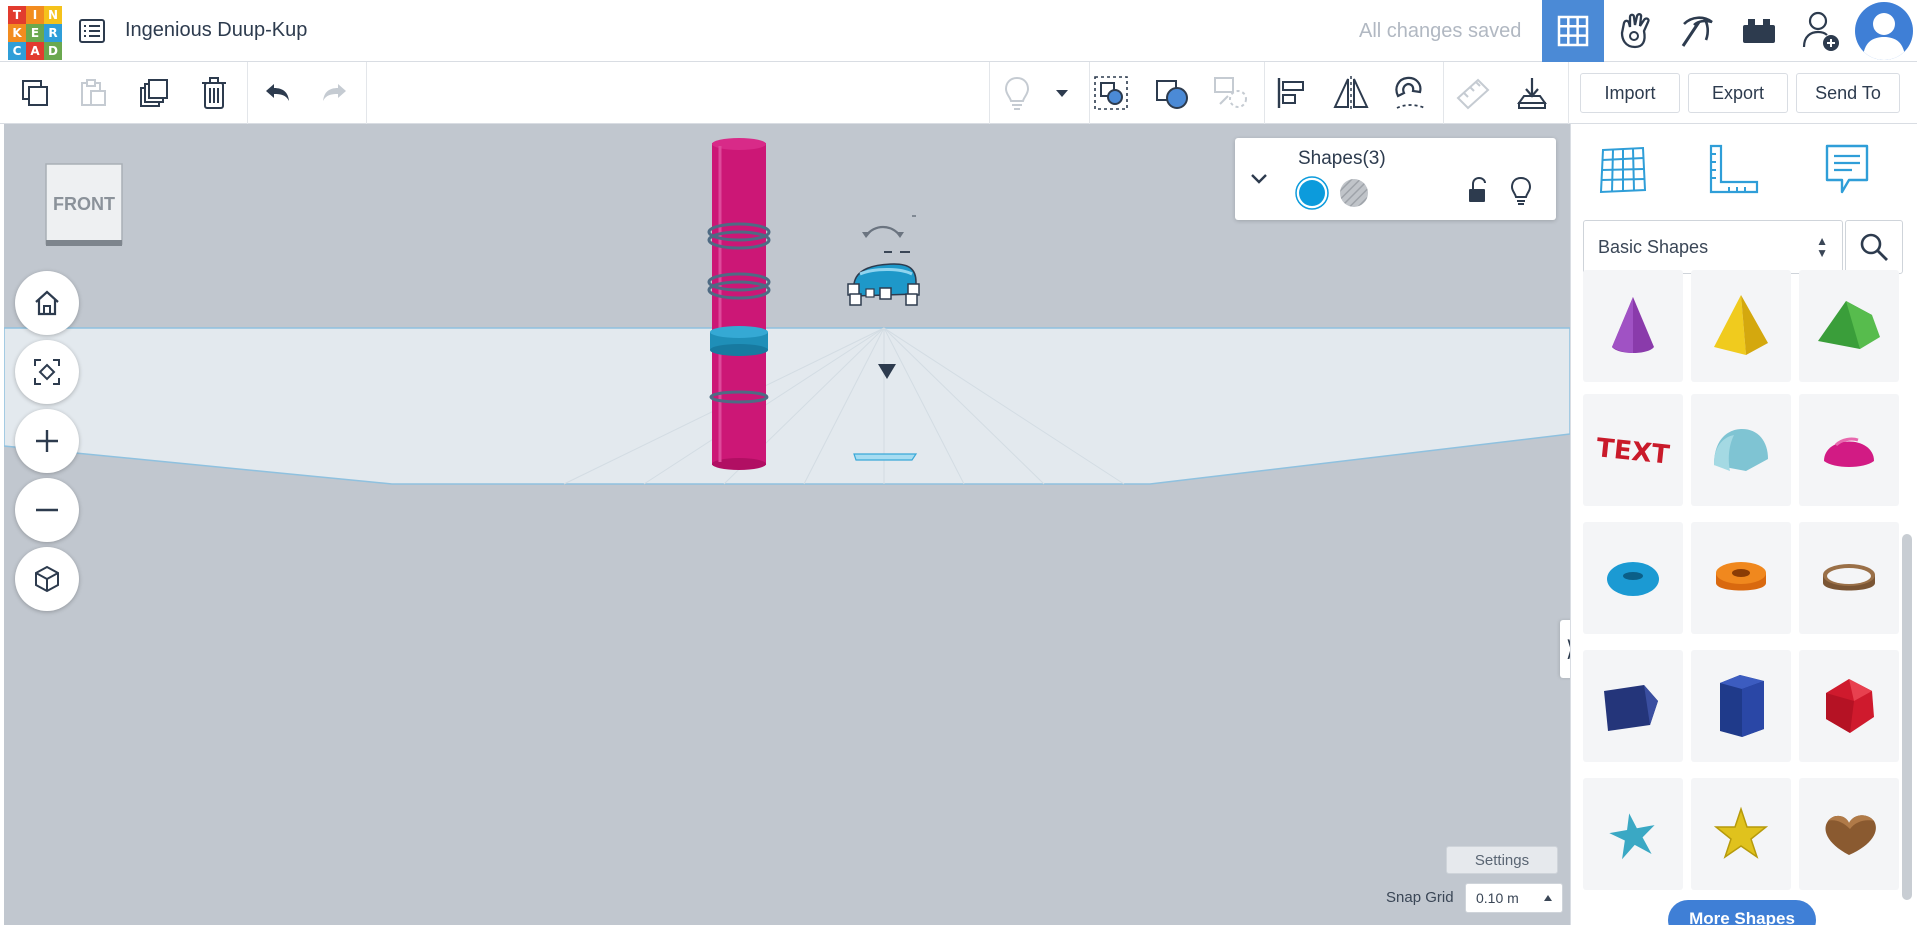 Image resolution: width=1917 pixels, height=925 pixels. Describe the element at coordinates (1351, 93) in the screenshot. I see `mirror-button` at that location.